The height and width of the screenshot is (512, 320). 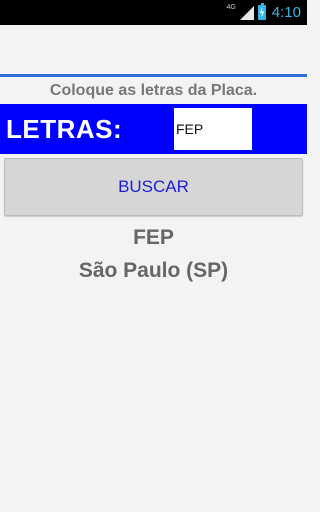 I want to click on app-bar-divider, so click(x=153, y=75).